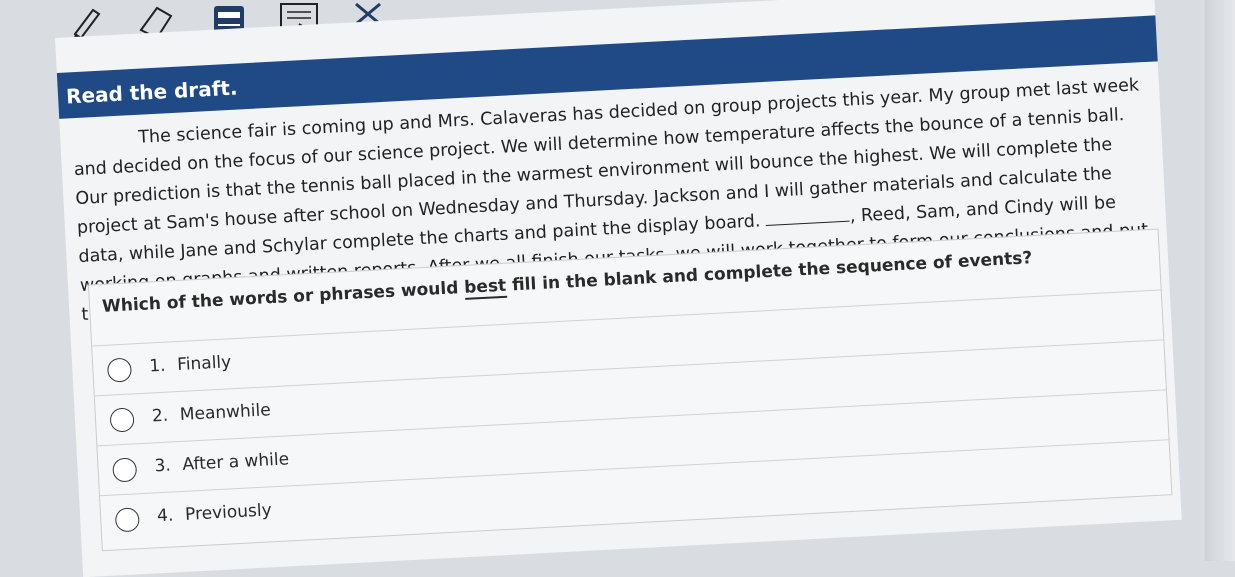 This screenshot has width=1235, height=577. Describe the element at coordinates (235, 462) in the screenshot. I see `option-label: After a while` at that location.